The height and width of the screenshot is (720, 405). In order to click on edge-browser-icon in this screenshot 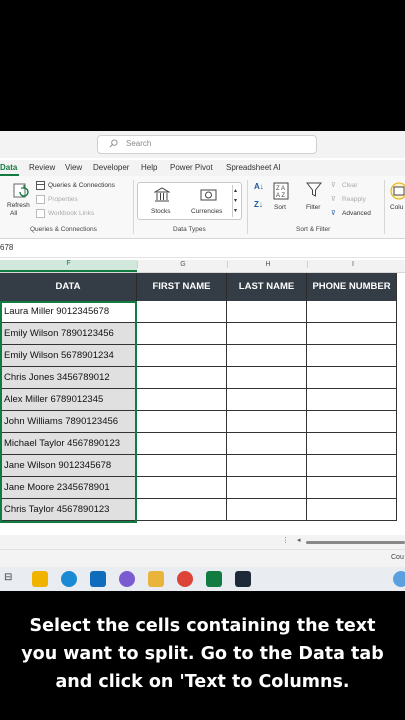, I will do `click(69, 579)`.